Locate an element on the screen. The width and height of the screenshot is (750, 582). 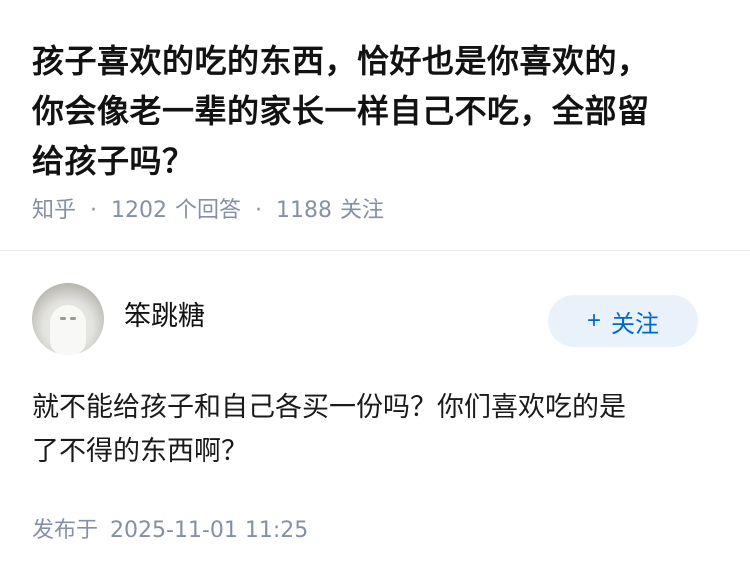
question-meta: 知乎 · 1202 个回答 · 1188 关注 is located at coordinates (208, 211).